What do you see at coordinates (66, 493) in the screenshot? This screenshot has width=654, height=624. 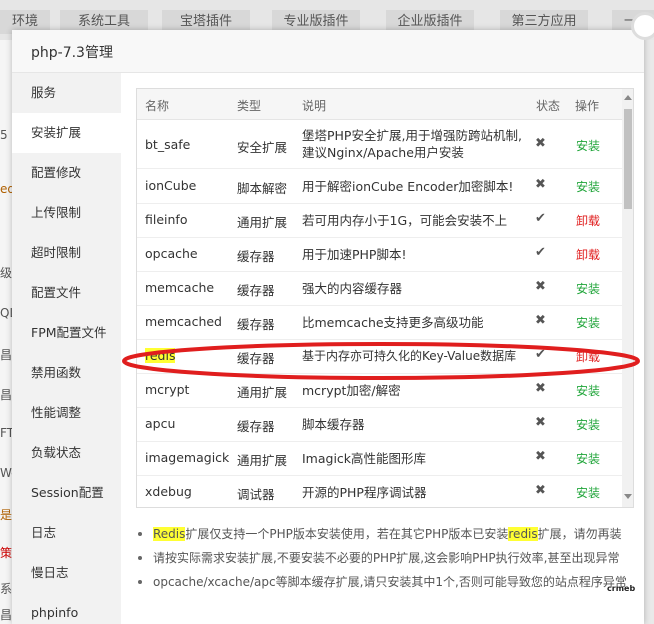 I see `sidebar-item-session-config: Session配置` at bounding box center [66, 493].